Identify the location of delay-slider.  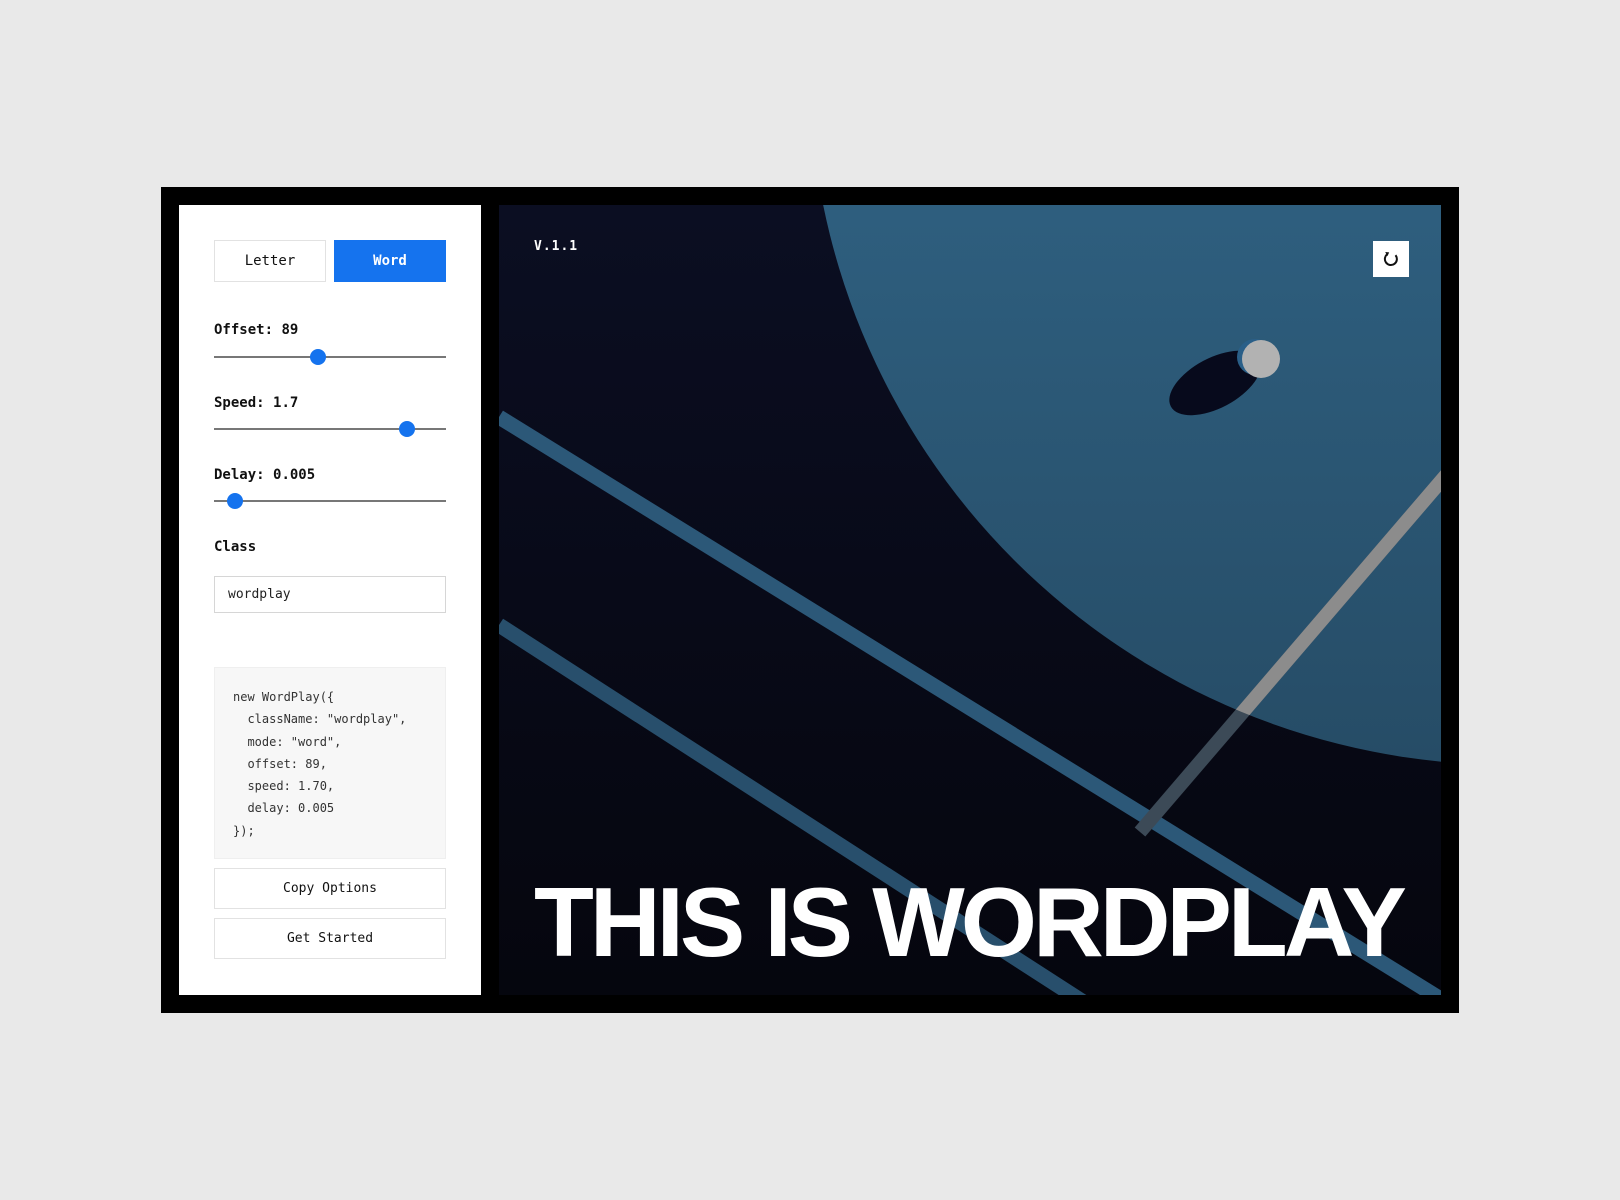
(330, 501).